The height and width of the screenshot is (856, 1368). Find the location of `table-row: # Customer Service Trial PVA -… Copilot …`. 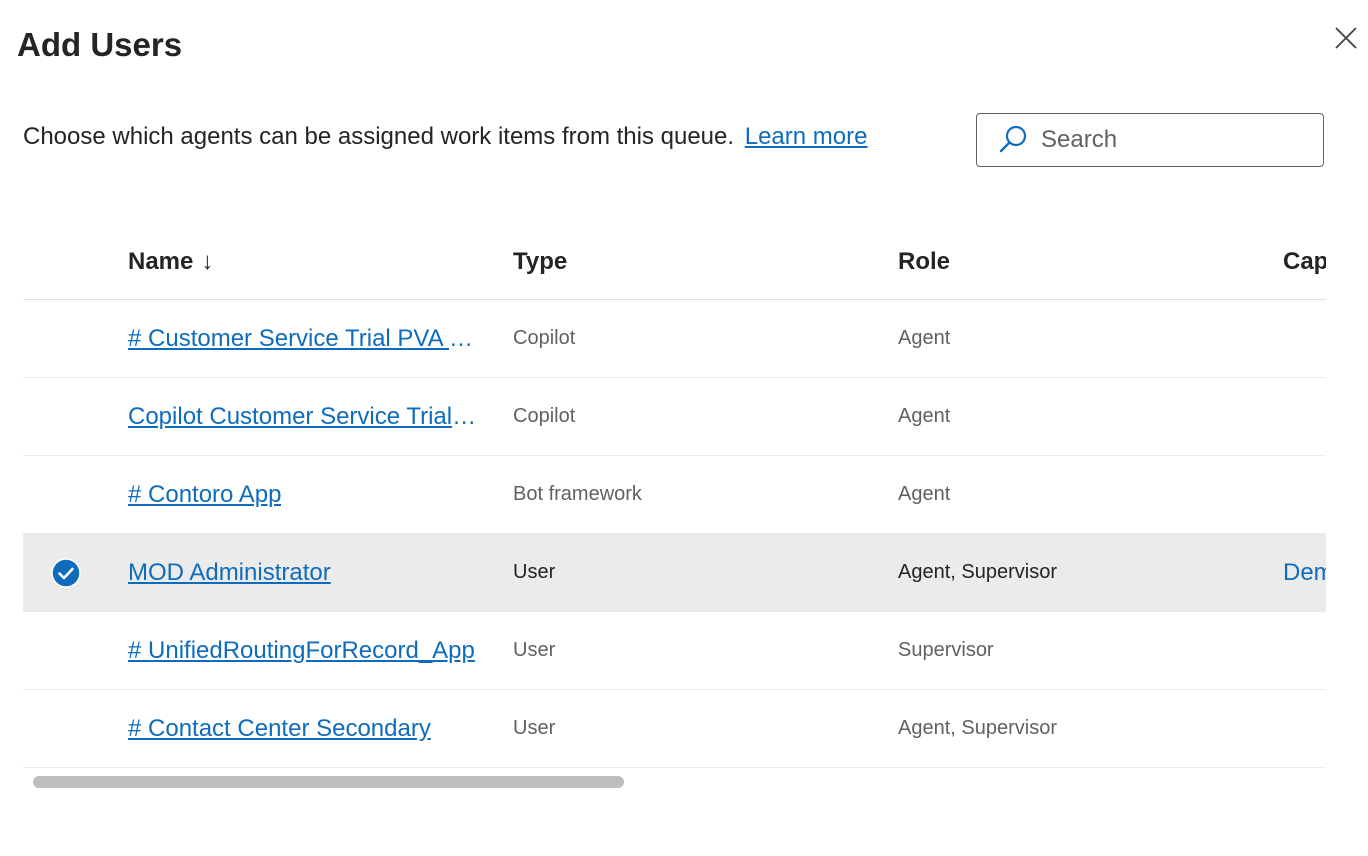

table-row: # Customer Service Trial PVA -… Copilot … is located at coordinates (674, 339).